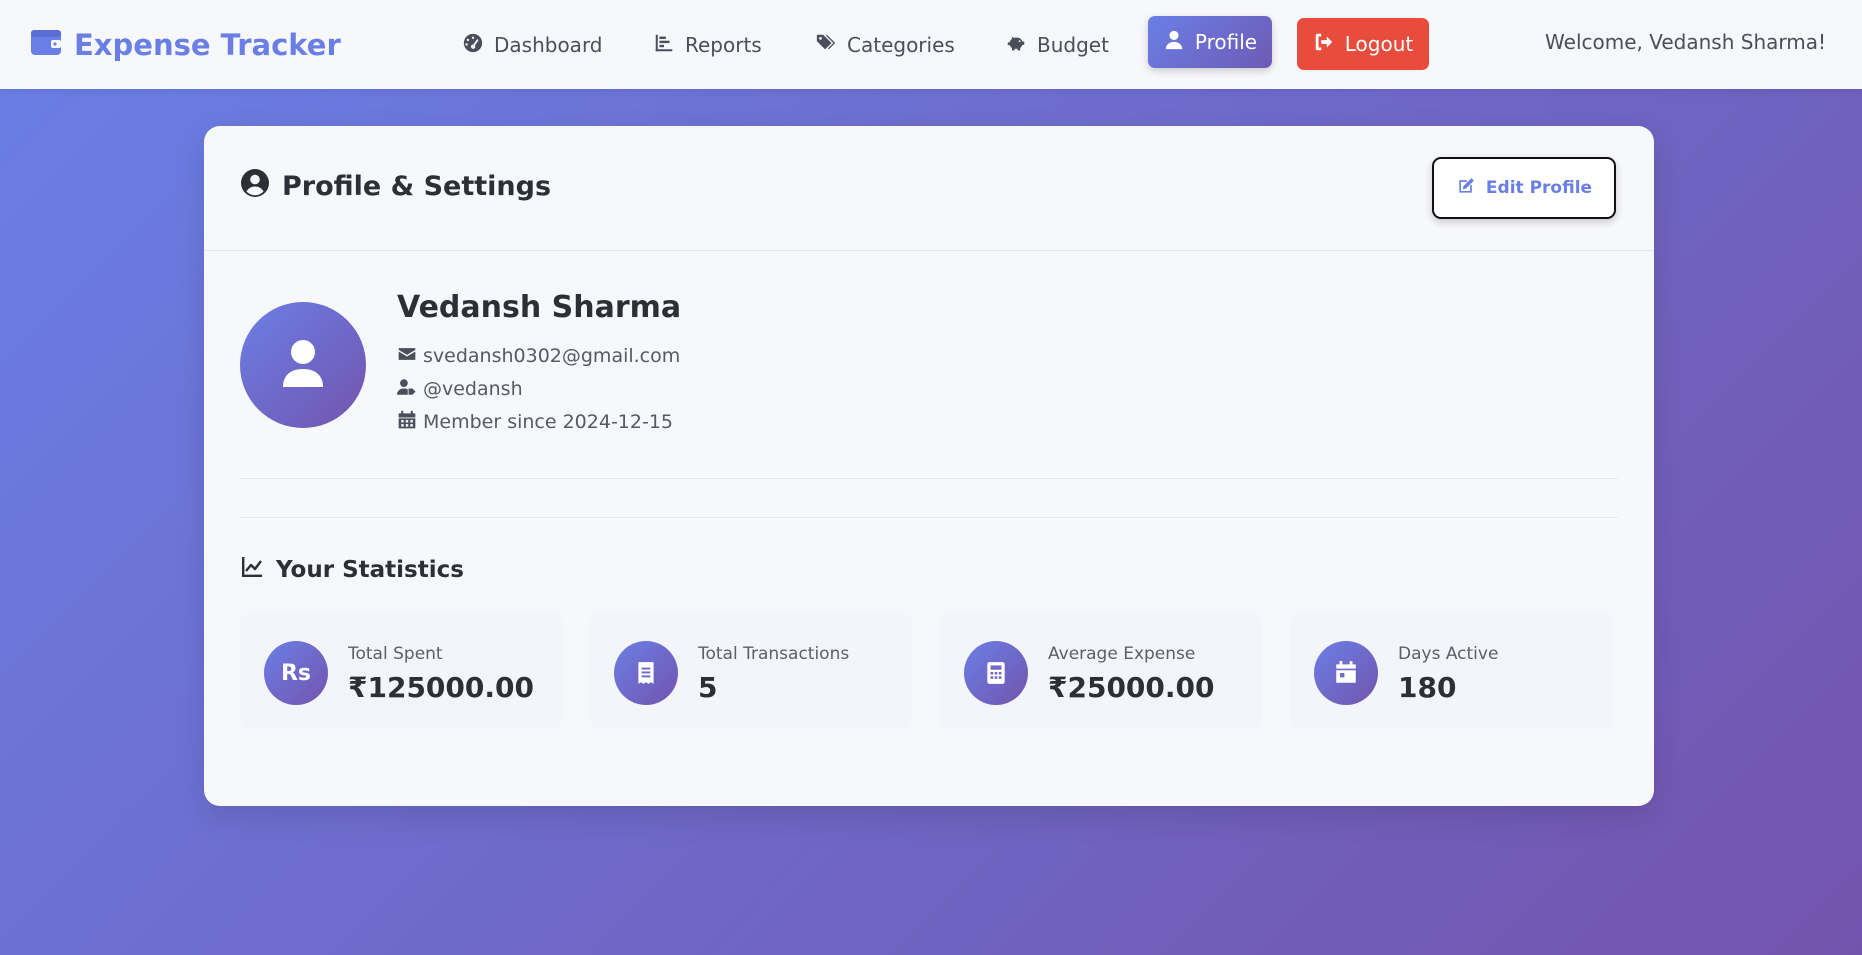 The width and height of the screenshot is (1862, 955). Describe the element at coordinates (1226, 42) in the screenshot. I see `profile-button-label: Profile` at that location.